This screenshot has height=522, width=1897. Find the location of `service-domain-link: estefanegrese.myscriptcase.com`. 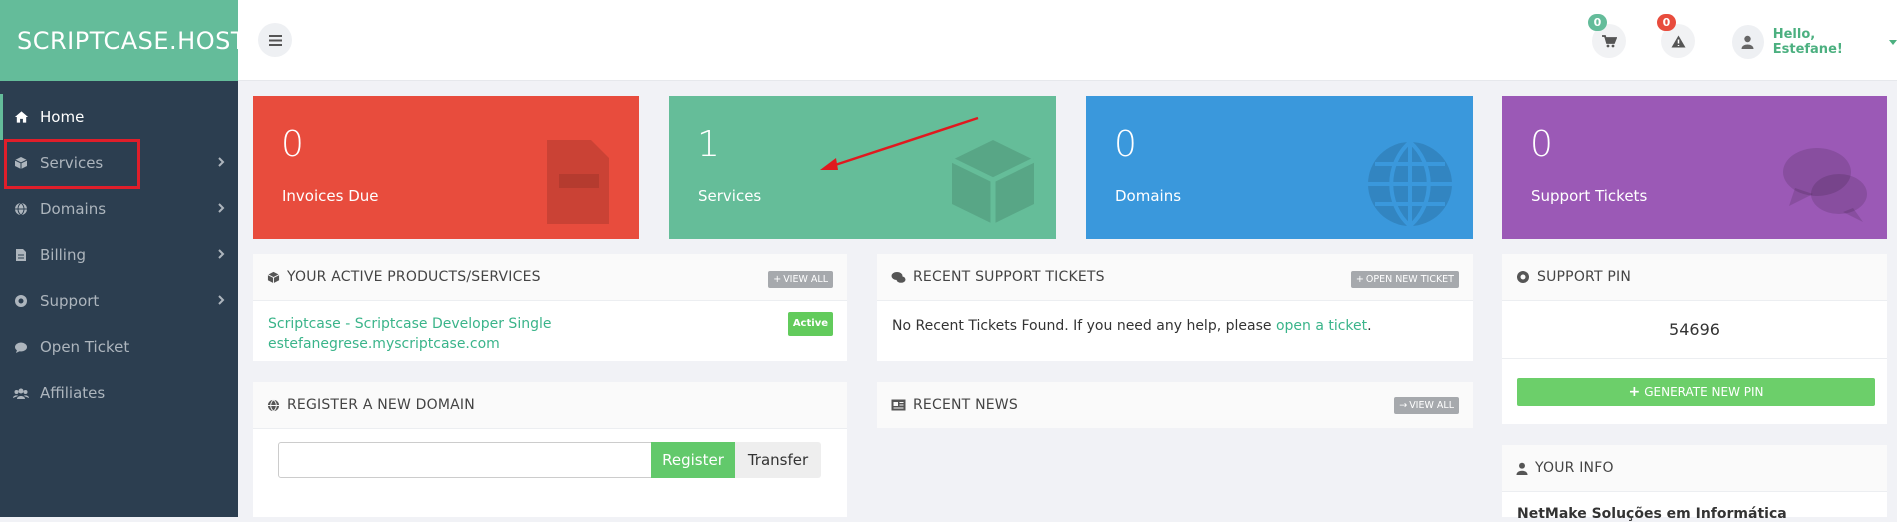

service-domain-link: estefanegrese.myscriptcase.com is located at coordinates (550, 344).